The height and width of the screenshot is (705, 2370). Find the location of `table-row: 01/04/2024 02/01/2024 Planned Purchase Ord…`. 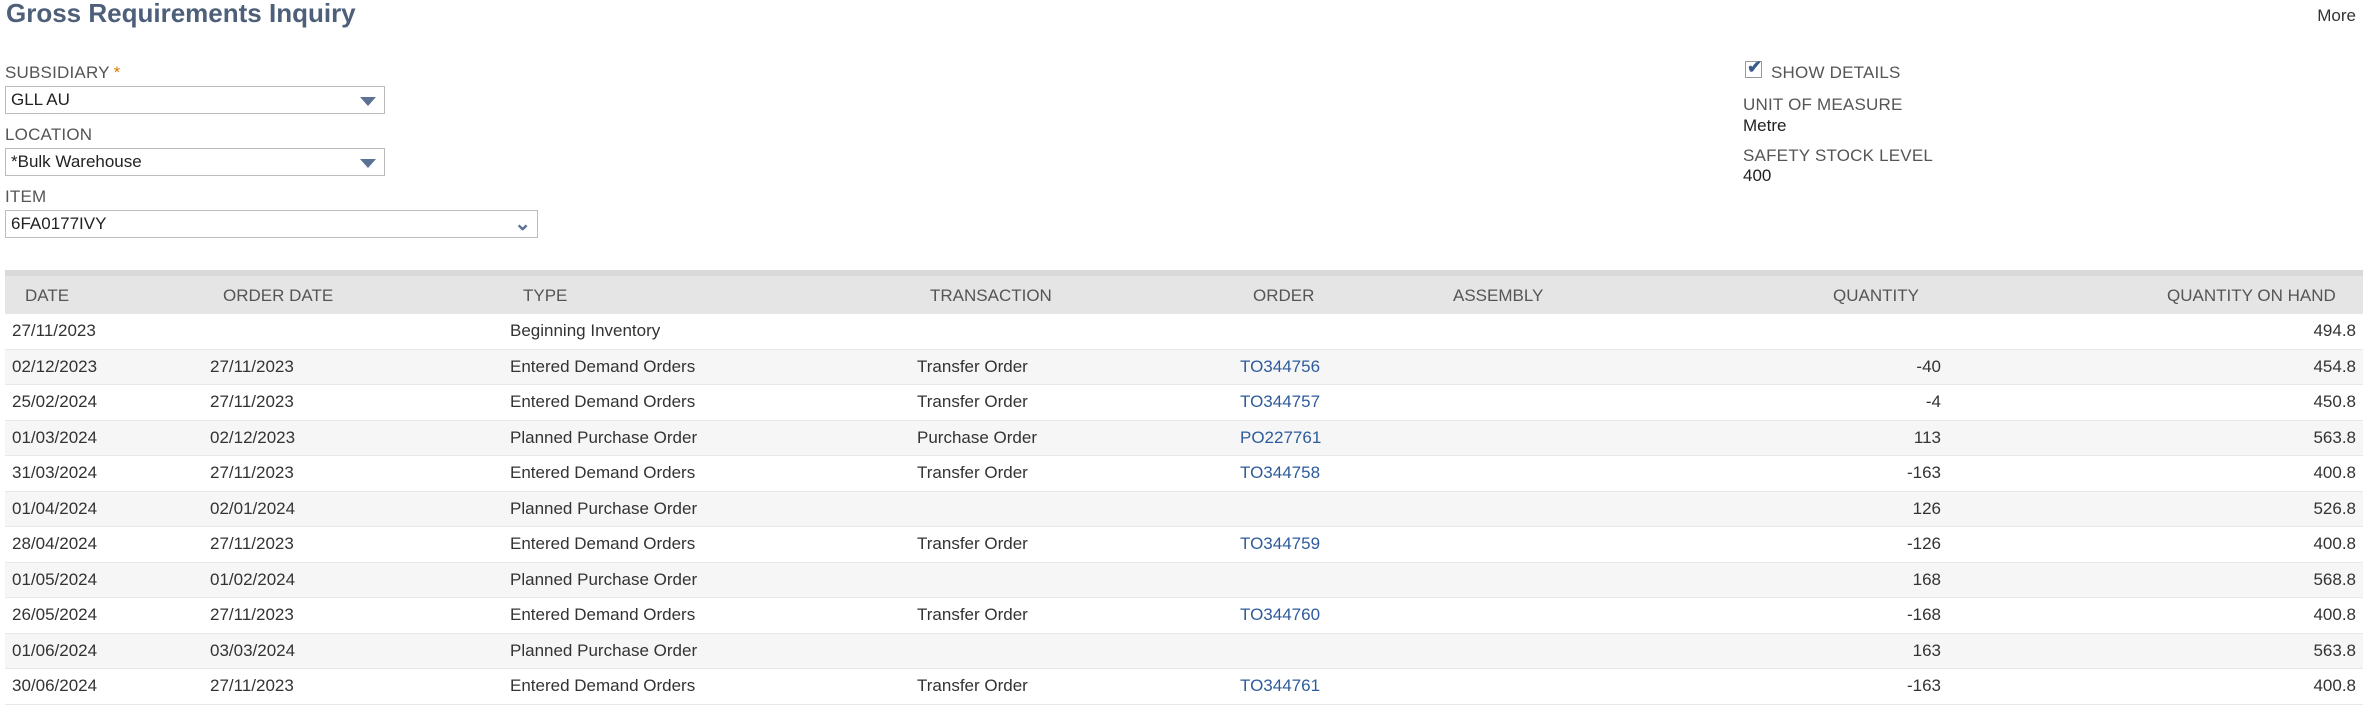

table-row: 01/04/2024 02/01/2024 Planned Purchase Ord… is located at coordinates (1184, 509).